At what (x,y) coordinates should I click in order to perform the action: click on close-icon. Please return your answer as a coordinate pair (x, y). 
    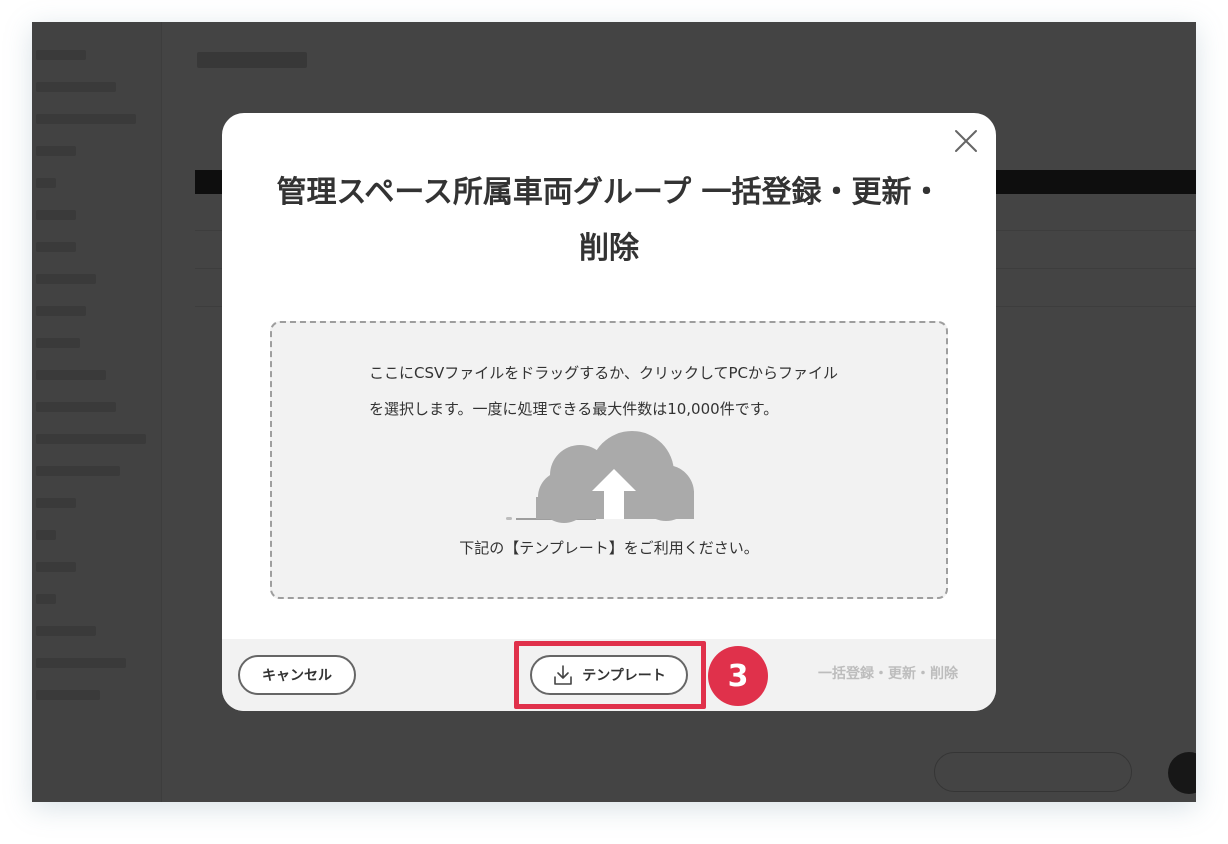
    Looking at the image, I should click on (966, 141).